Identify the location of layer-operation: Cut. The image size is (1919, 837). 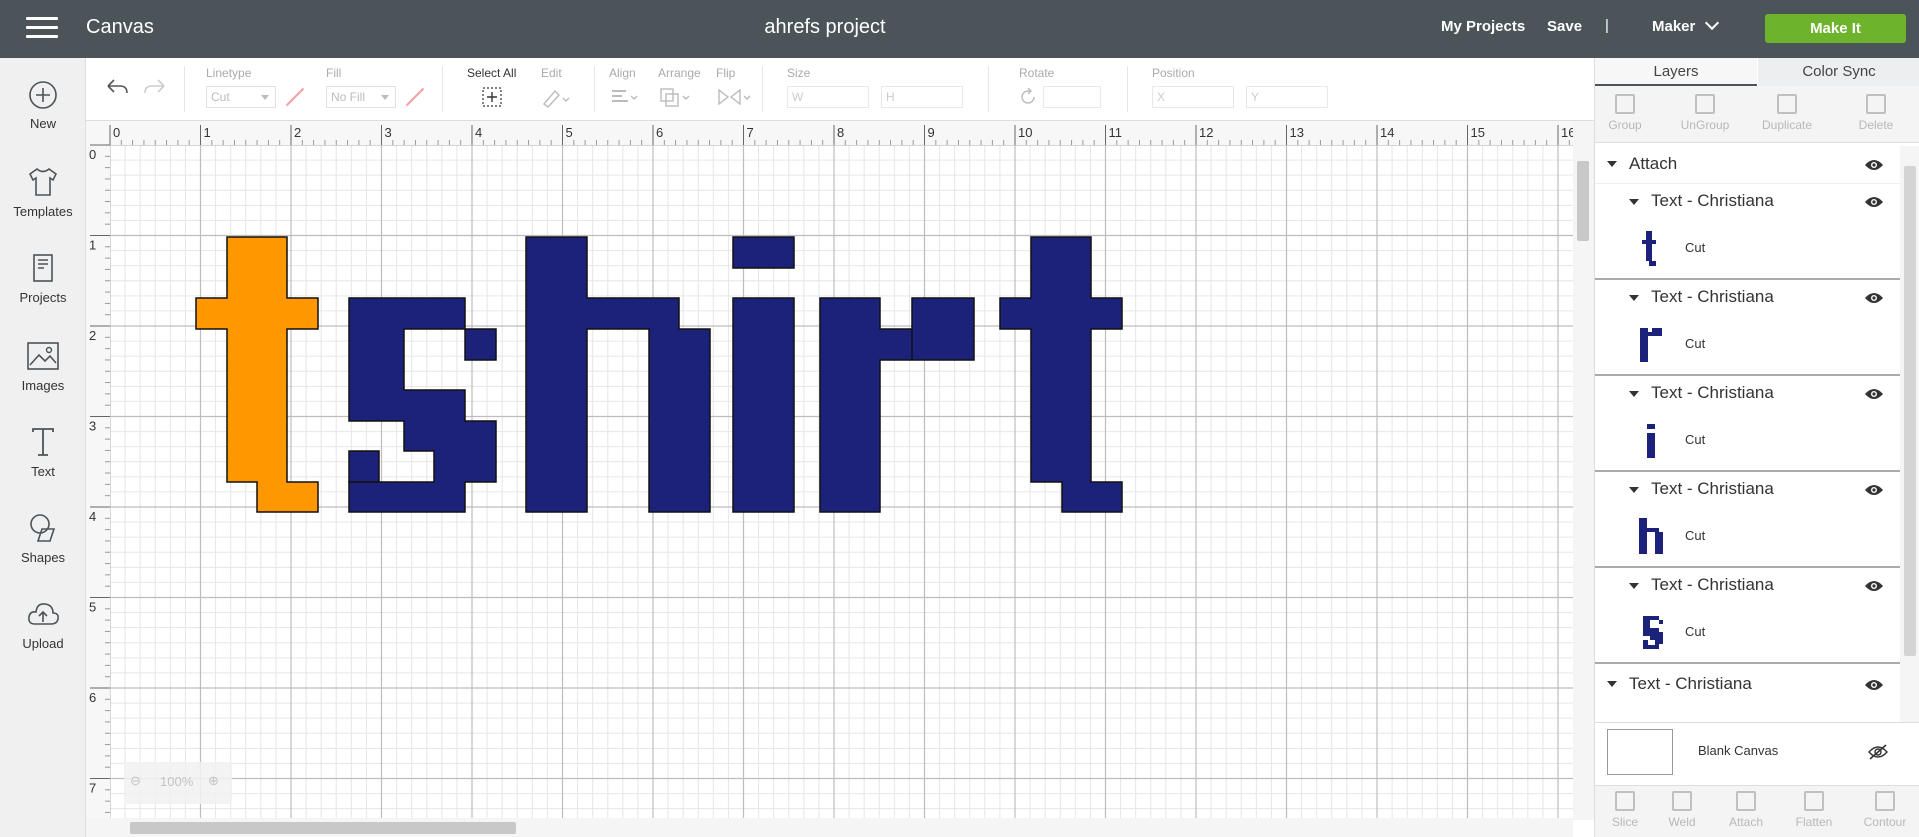
(1695, 535).